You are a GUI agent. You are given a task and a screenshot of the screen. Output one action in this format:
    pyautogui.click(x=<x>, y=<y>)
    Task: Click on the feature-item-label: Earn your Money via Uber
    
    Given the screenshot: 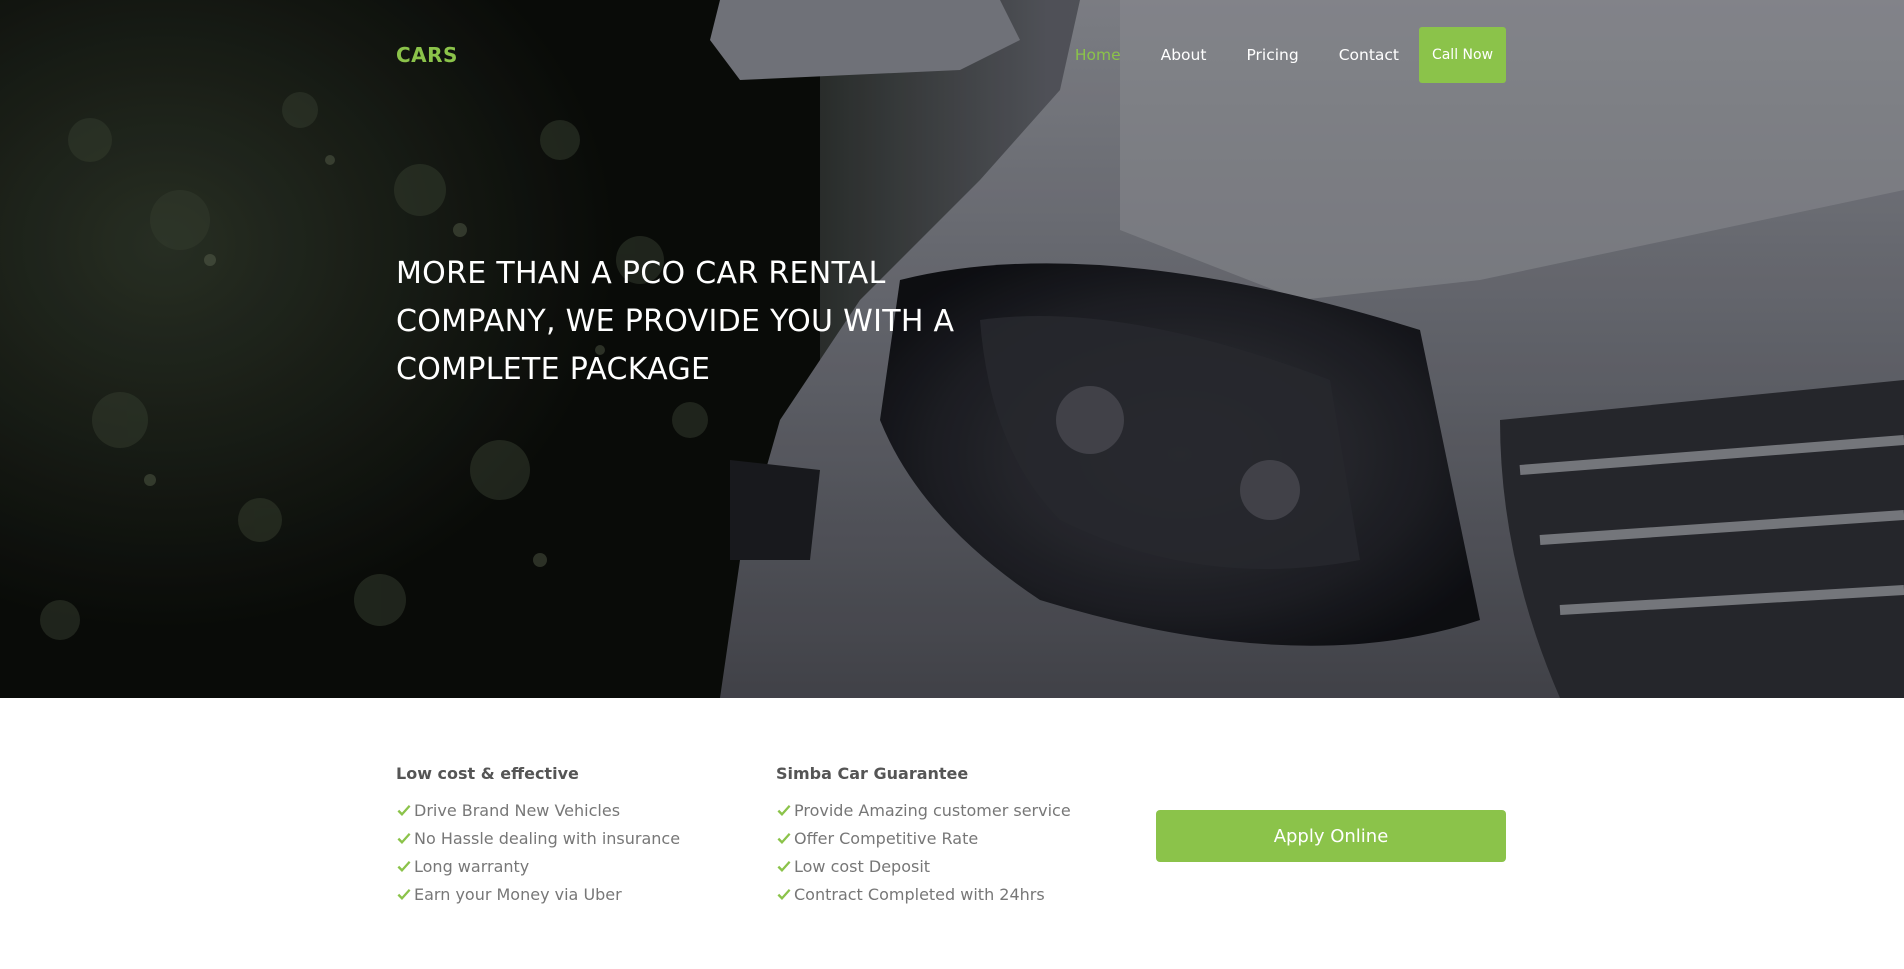 What is the action you would take?
    pyautogui.click(x=518, y=894)
    